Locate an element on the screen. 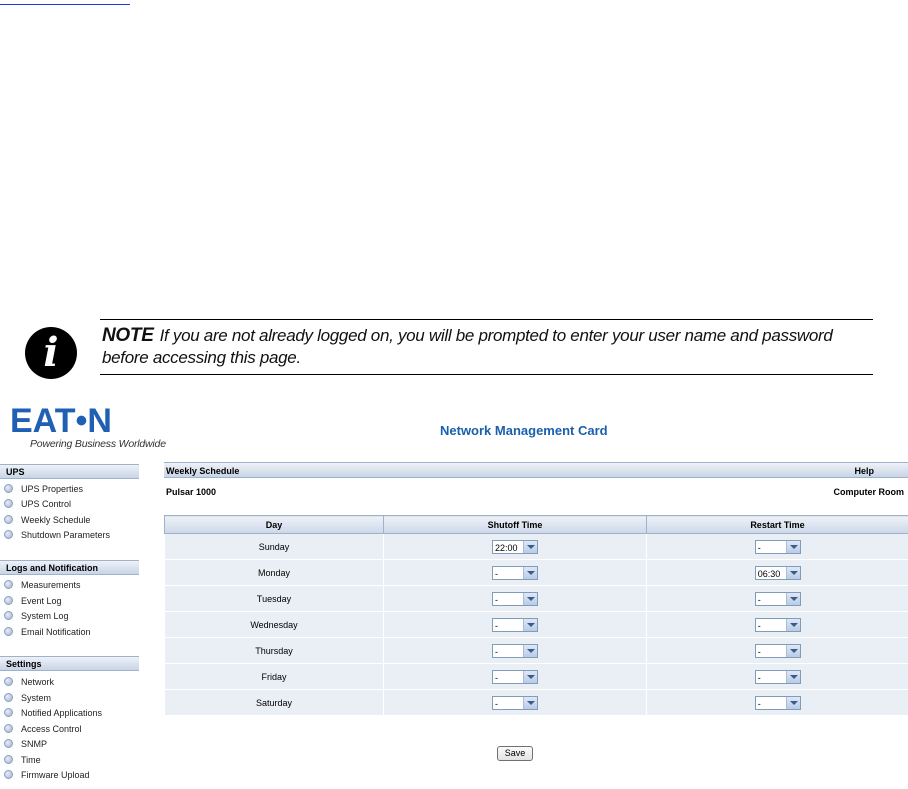  sidebar-item-ups-properties: UPS Properties is located at coordinates (43, 489).